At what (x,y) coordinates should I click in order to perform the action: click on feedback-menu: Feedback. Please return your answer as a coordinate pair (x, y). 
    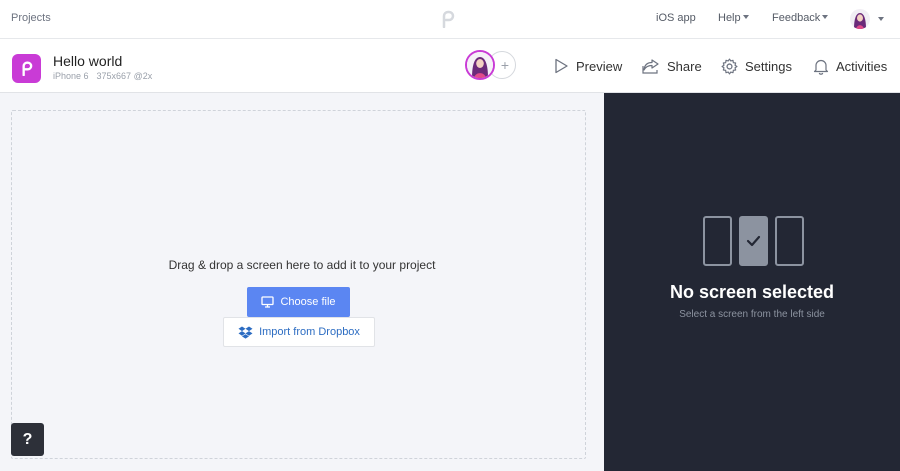
    Looking at the image, I should click on (800, 18).